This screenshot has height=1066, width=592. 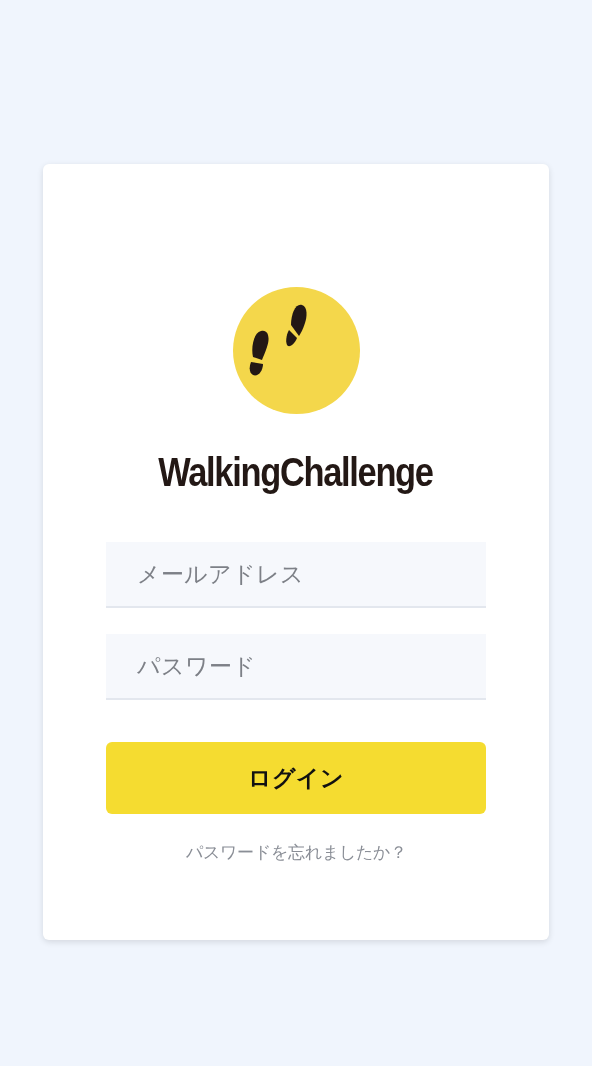 What do you see at coordinates (296, 472) in the screenshot?
I see `app-title: WalkingChallenge` at bounding box center [296, 472].